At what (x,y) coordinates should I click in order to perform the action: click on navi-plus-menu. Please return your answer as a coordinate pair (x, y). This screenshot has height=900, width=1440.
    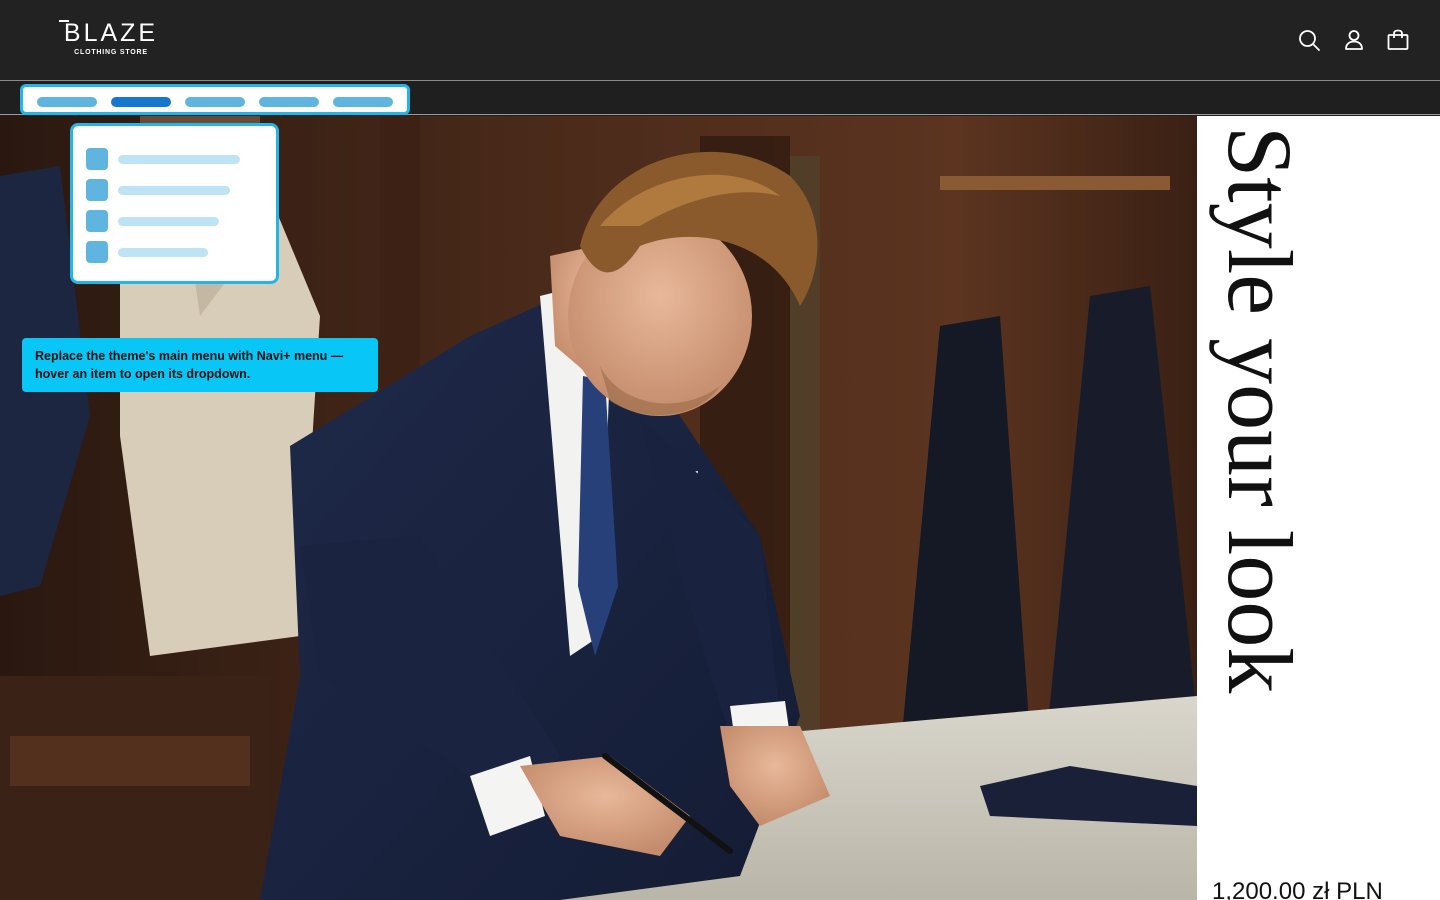
    Looking at the image, I should click on (215, 99).